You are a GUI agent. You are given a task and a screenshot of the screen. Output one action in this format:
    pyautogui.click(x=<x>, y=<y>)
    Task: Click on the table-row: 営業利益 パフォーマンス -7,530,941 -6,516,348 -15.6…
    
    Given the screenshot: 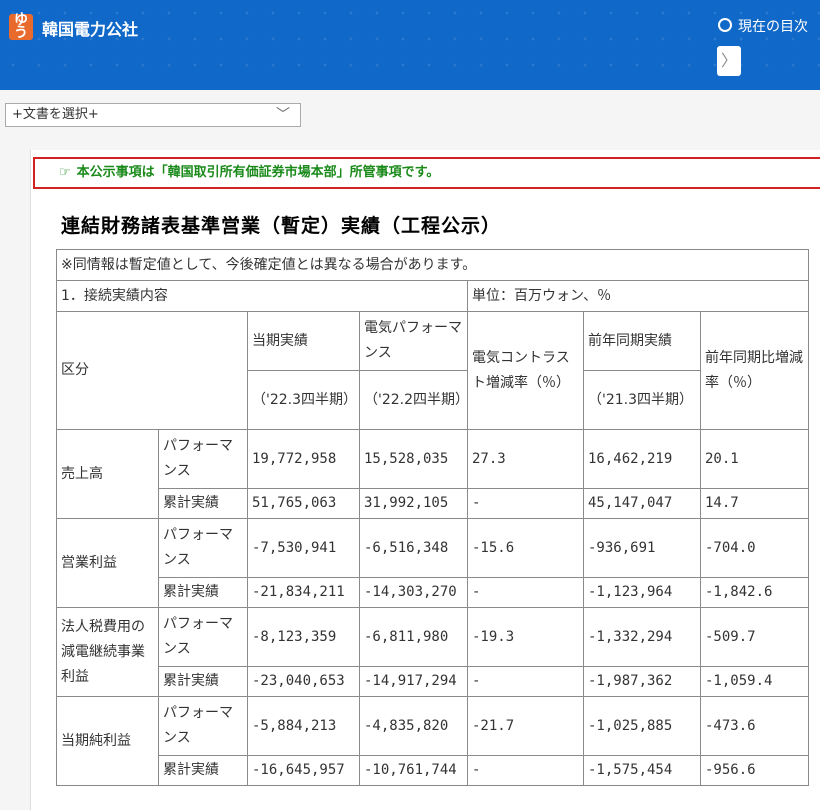 What is the action you would take?
    pyautogui.click(x=432, y=563)
    